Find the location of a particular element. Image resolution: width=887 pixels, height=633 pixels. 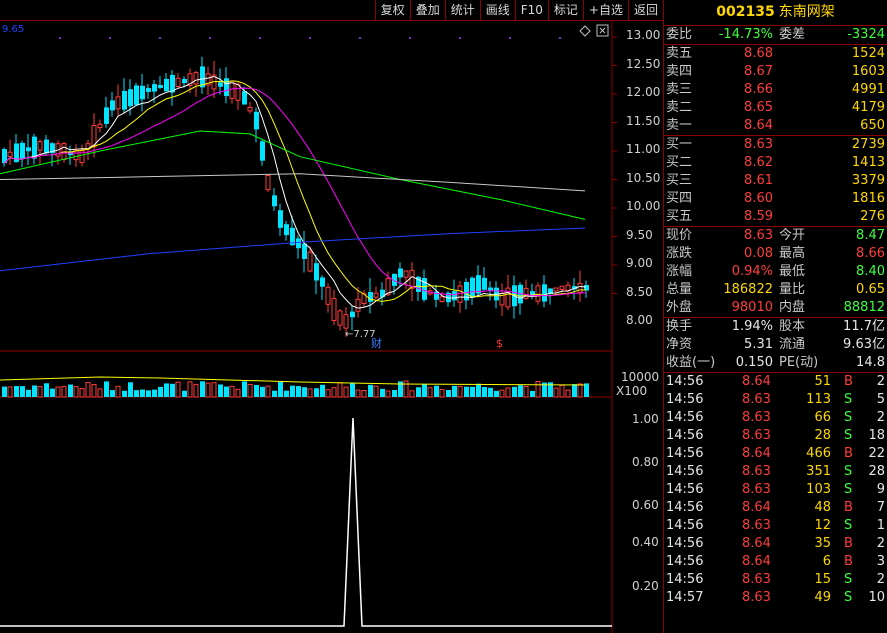

diamond-icon is located at coordinates (585, 31).